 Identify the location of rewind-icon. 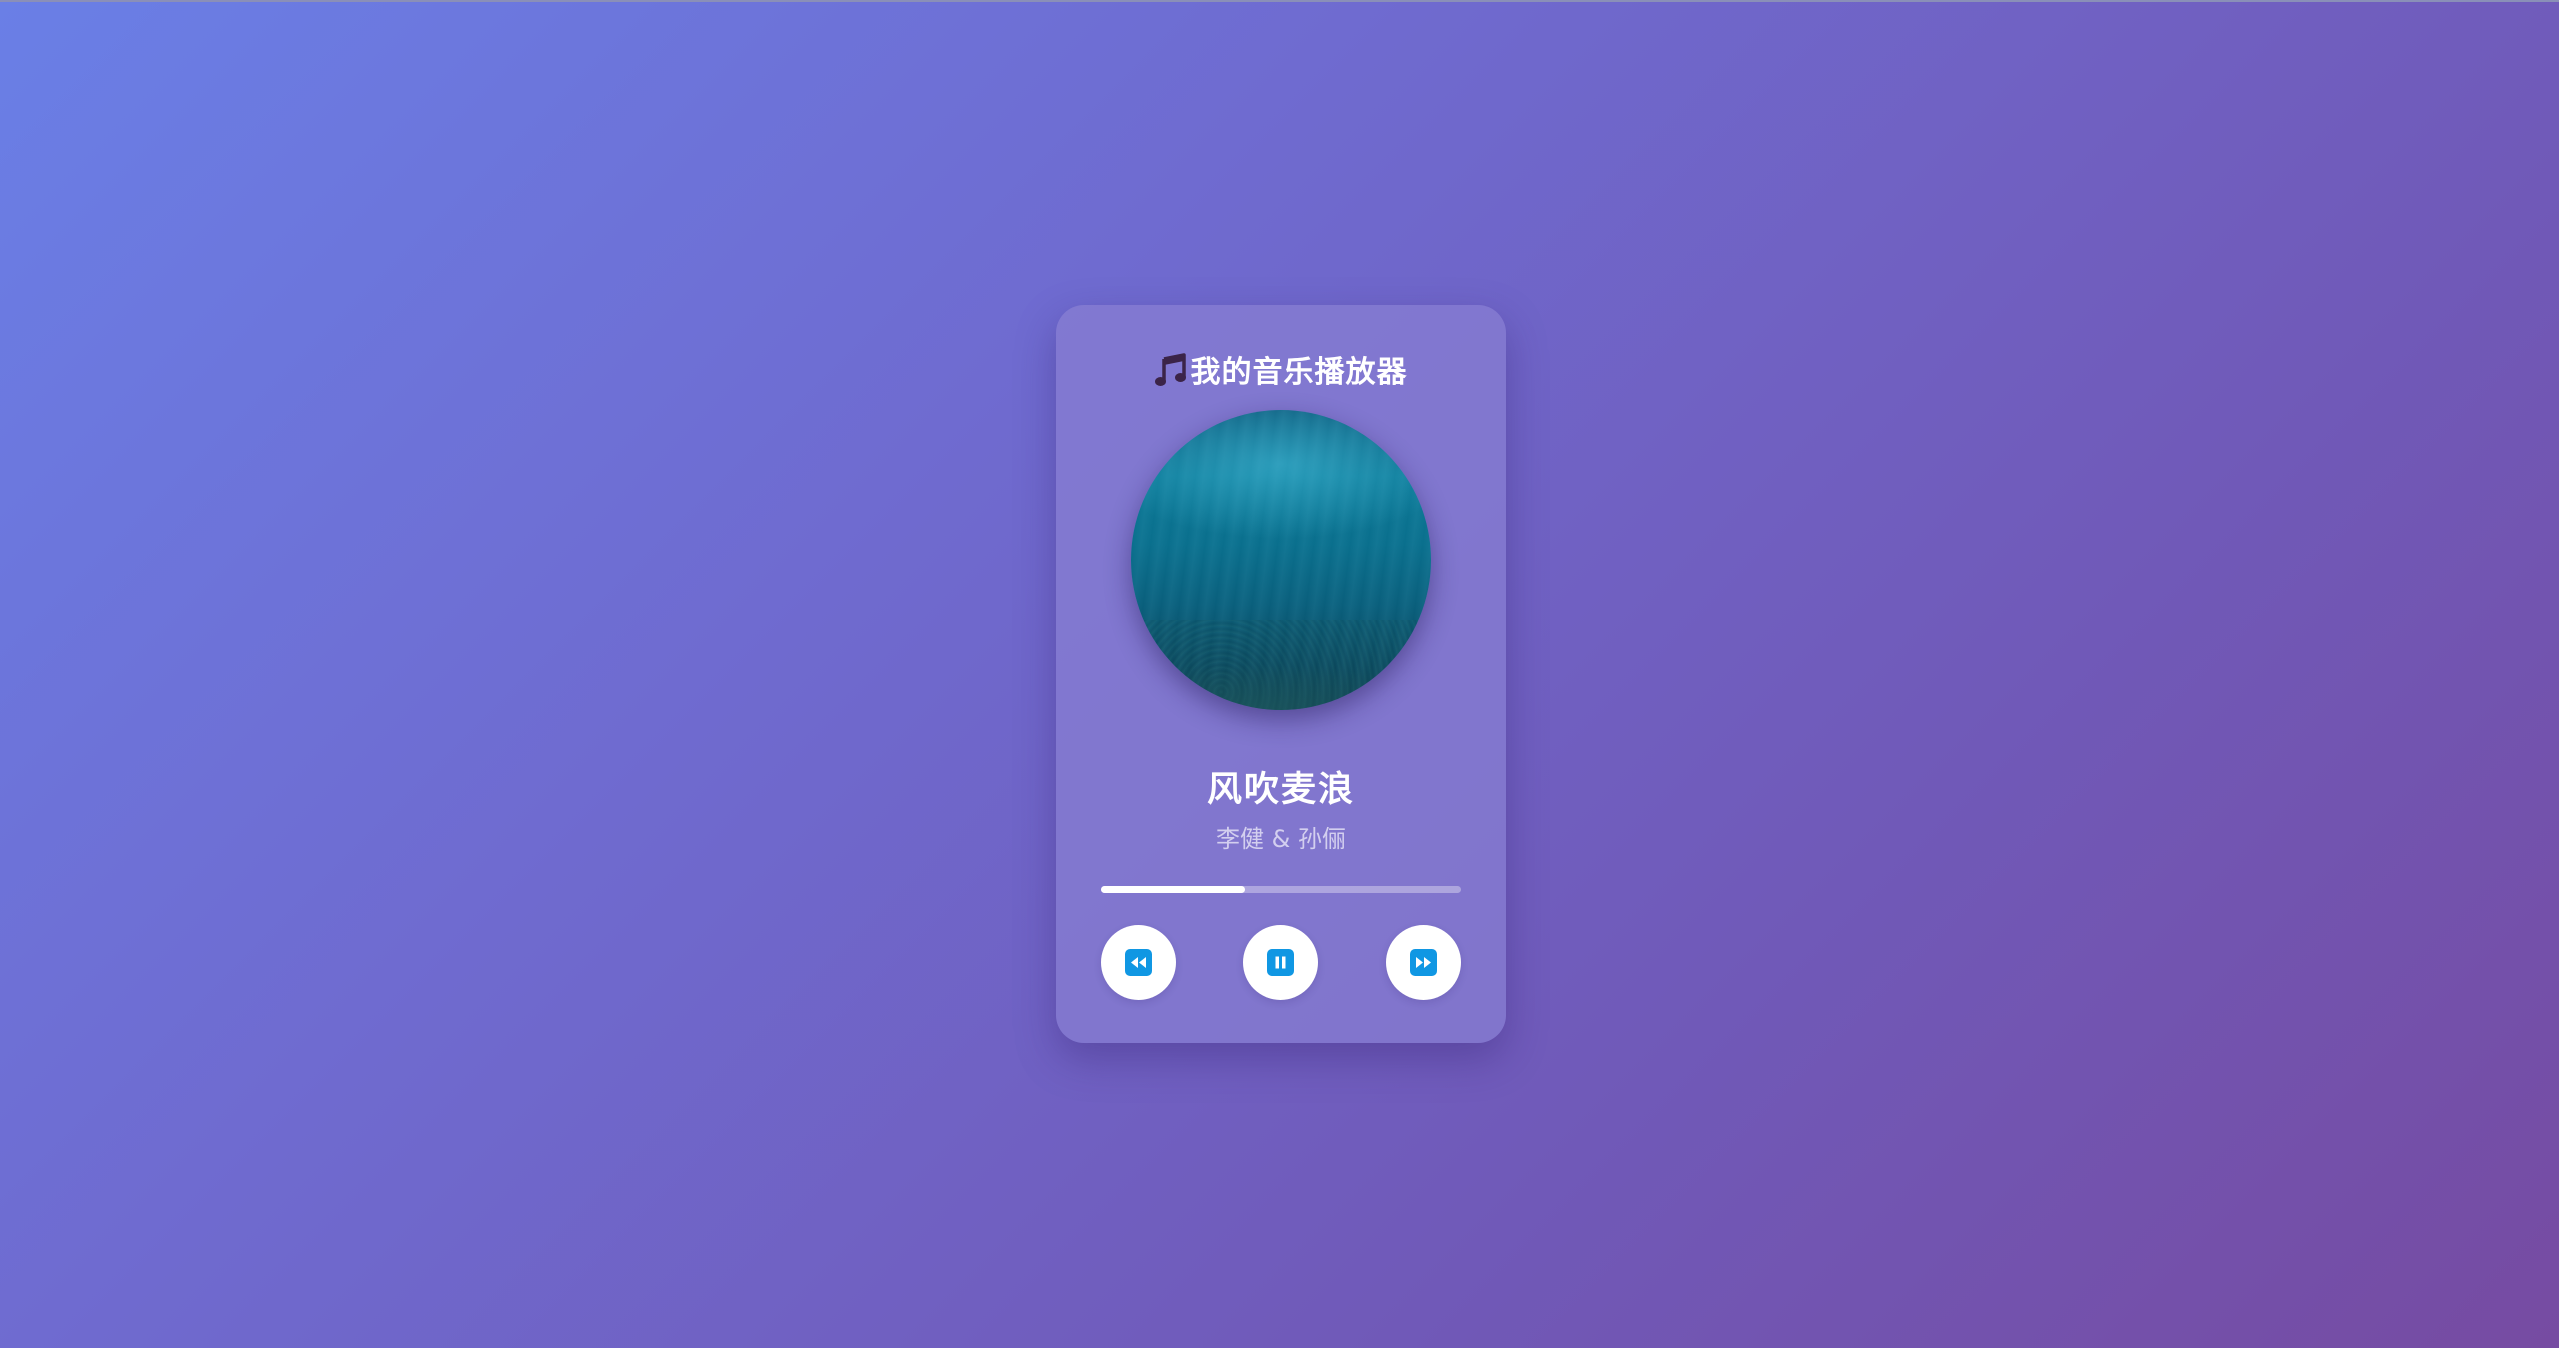
(1138, 962).